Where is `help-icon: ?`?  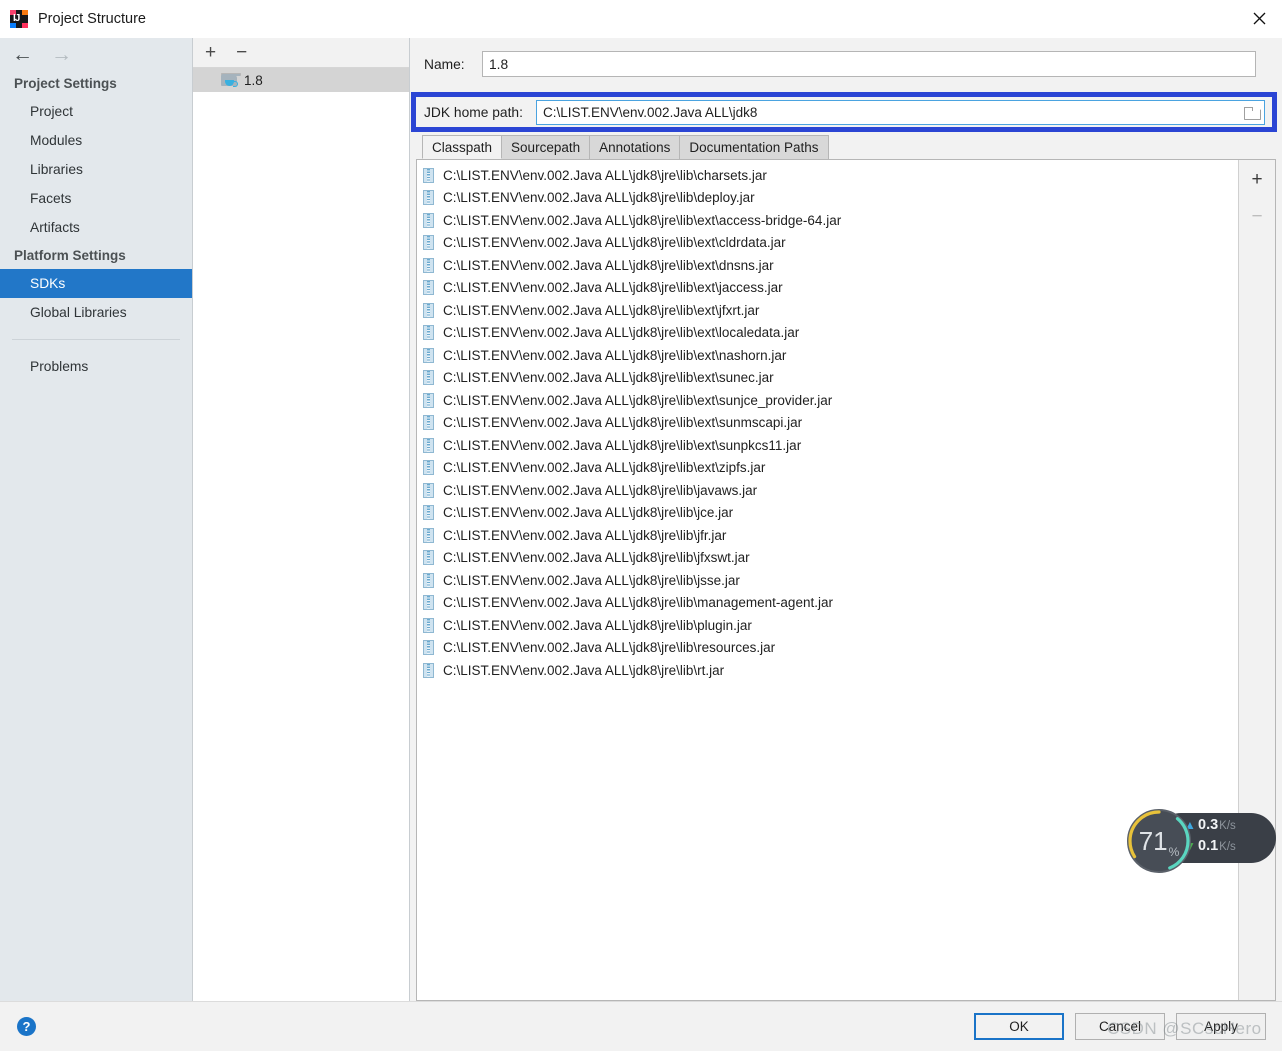 help-icon: ? is located at coordinates (26, 1026).